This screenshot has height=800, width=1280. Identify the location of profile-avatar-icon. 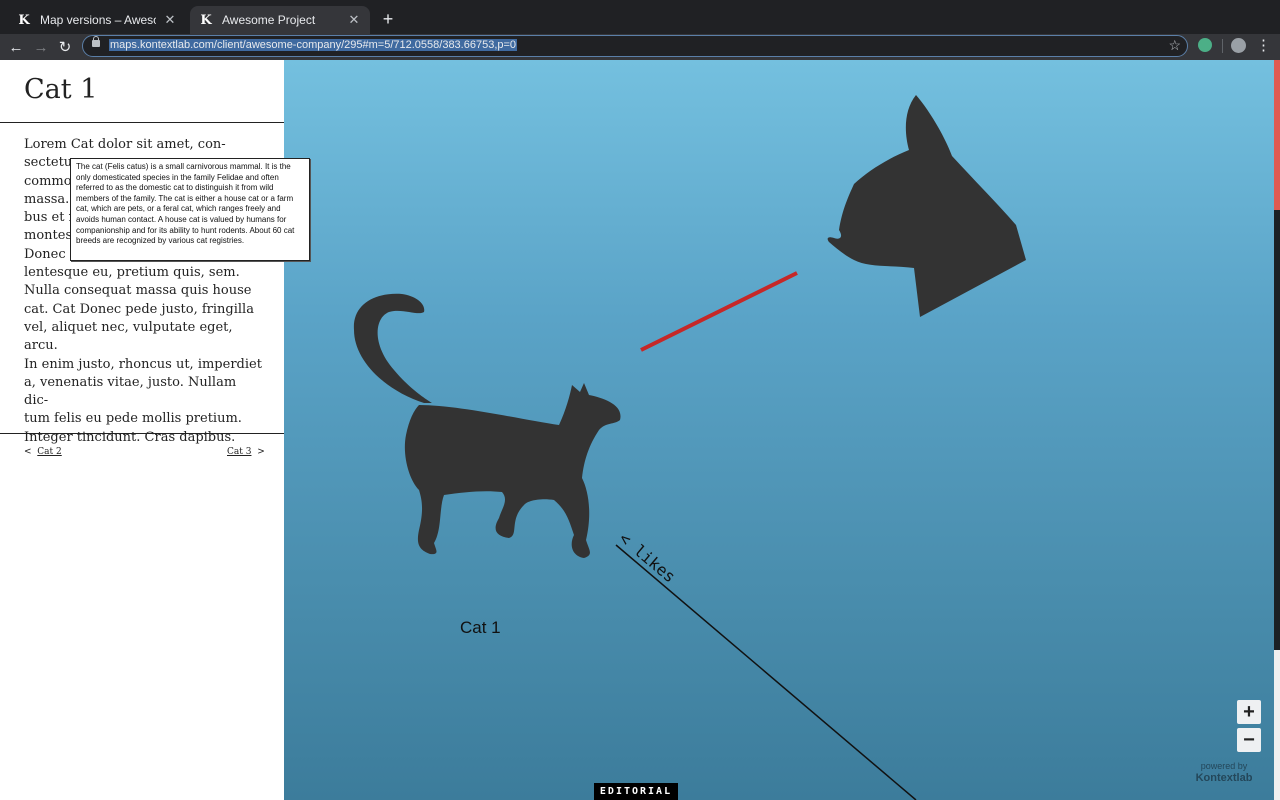
(1238, 45).